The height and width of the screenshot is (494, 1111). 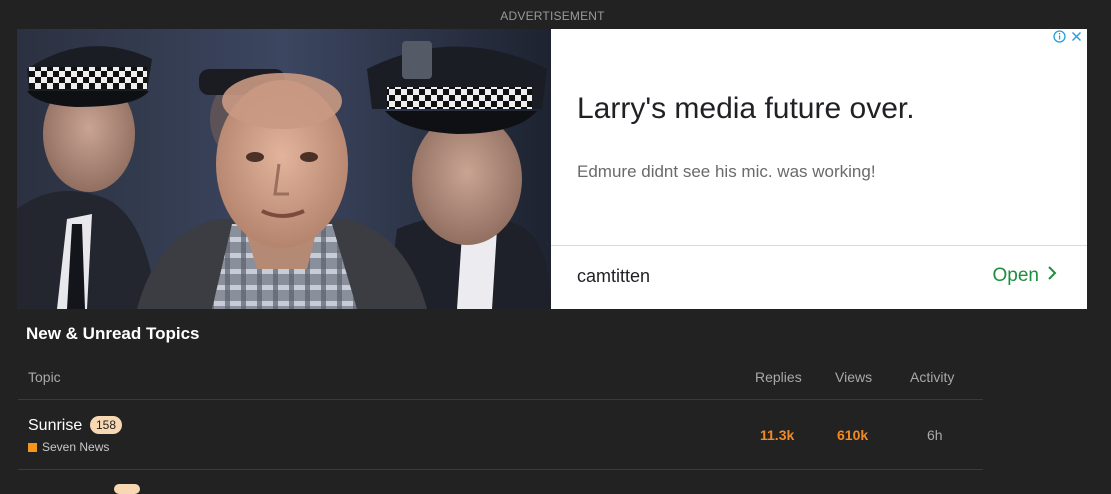 What do you see at coordinates (778, 377) in the screenshot?
I see `column-header-replies: Replies` at bounding box center [778, 377].